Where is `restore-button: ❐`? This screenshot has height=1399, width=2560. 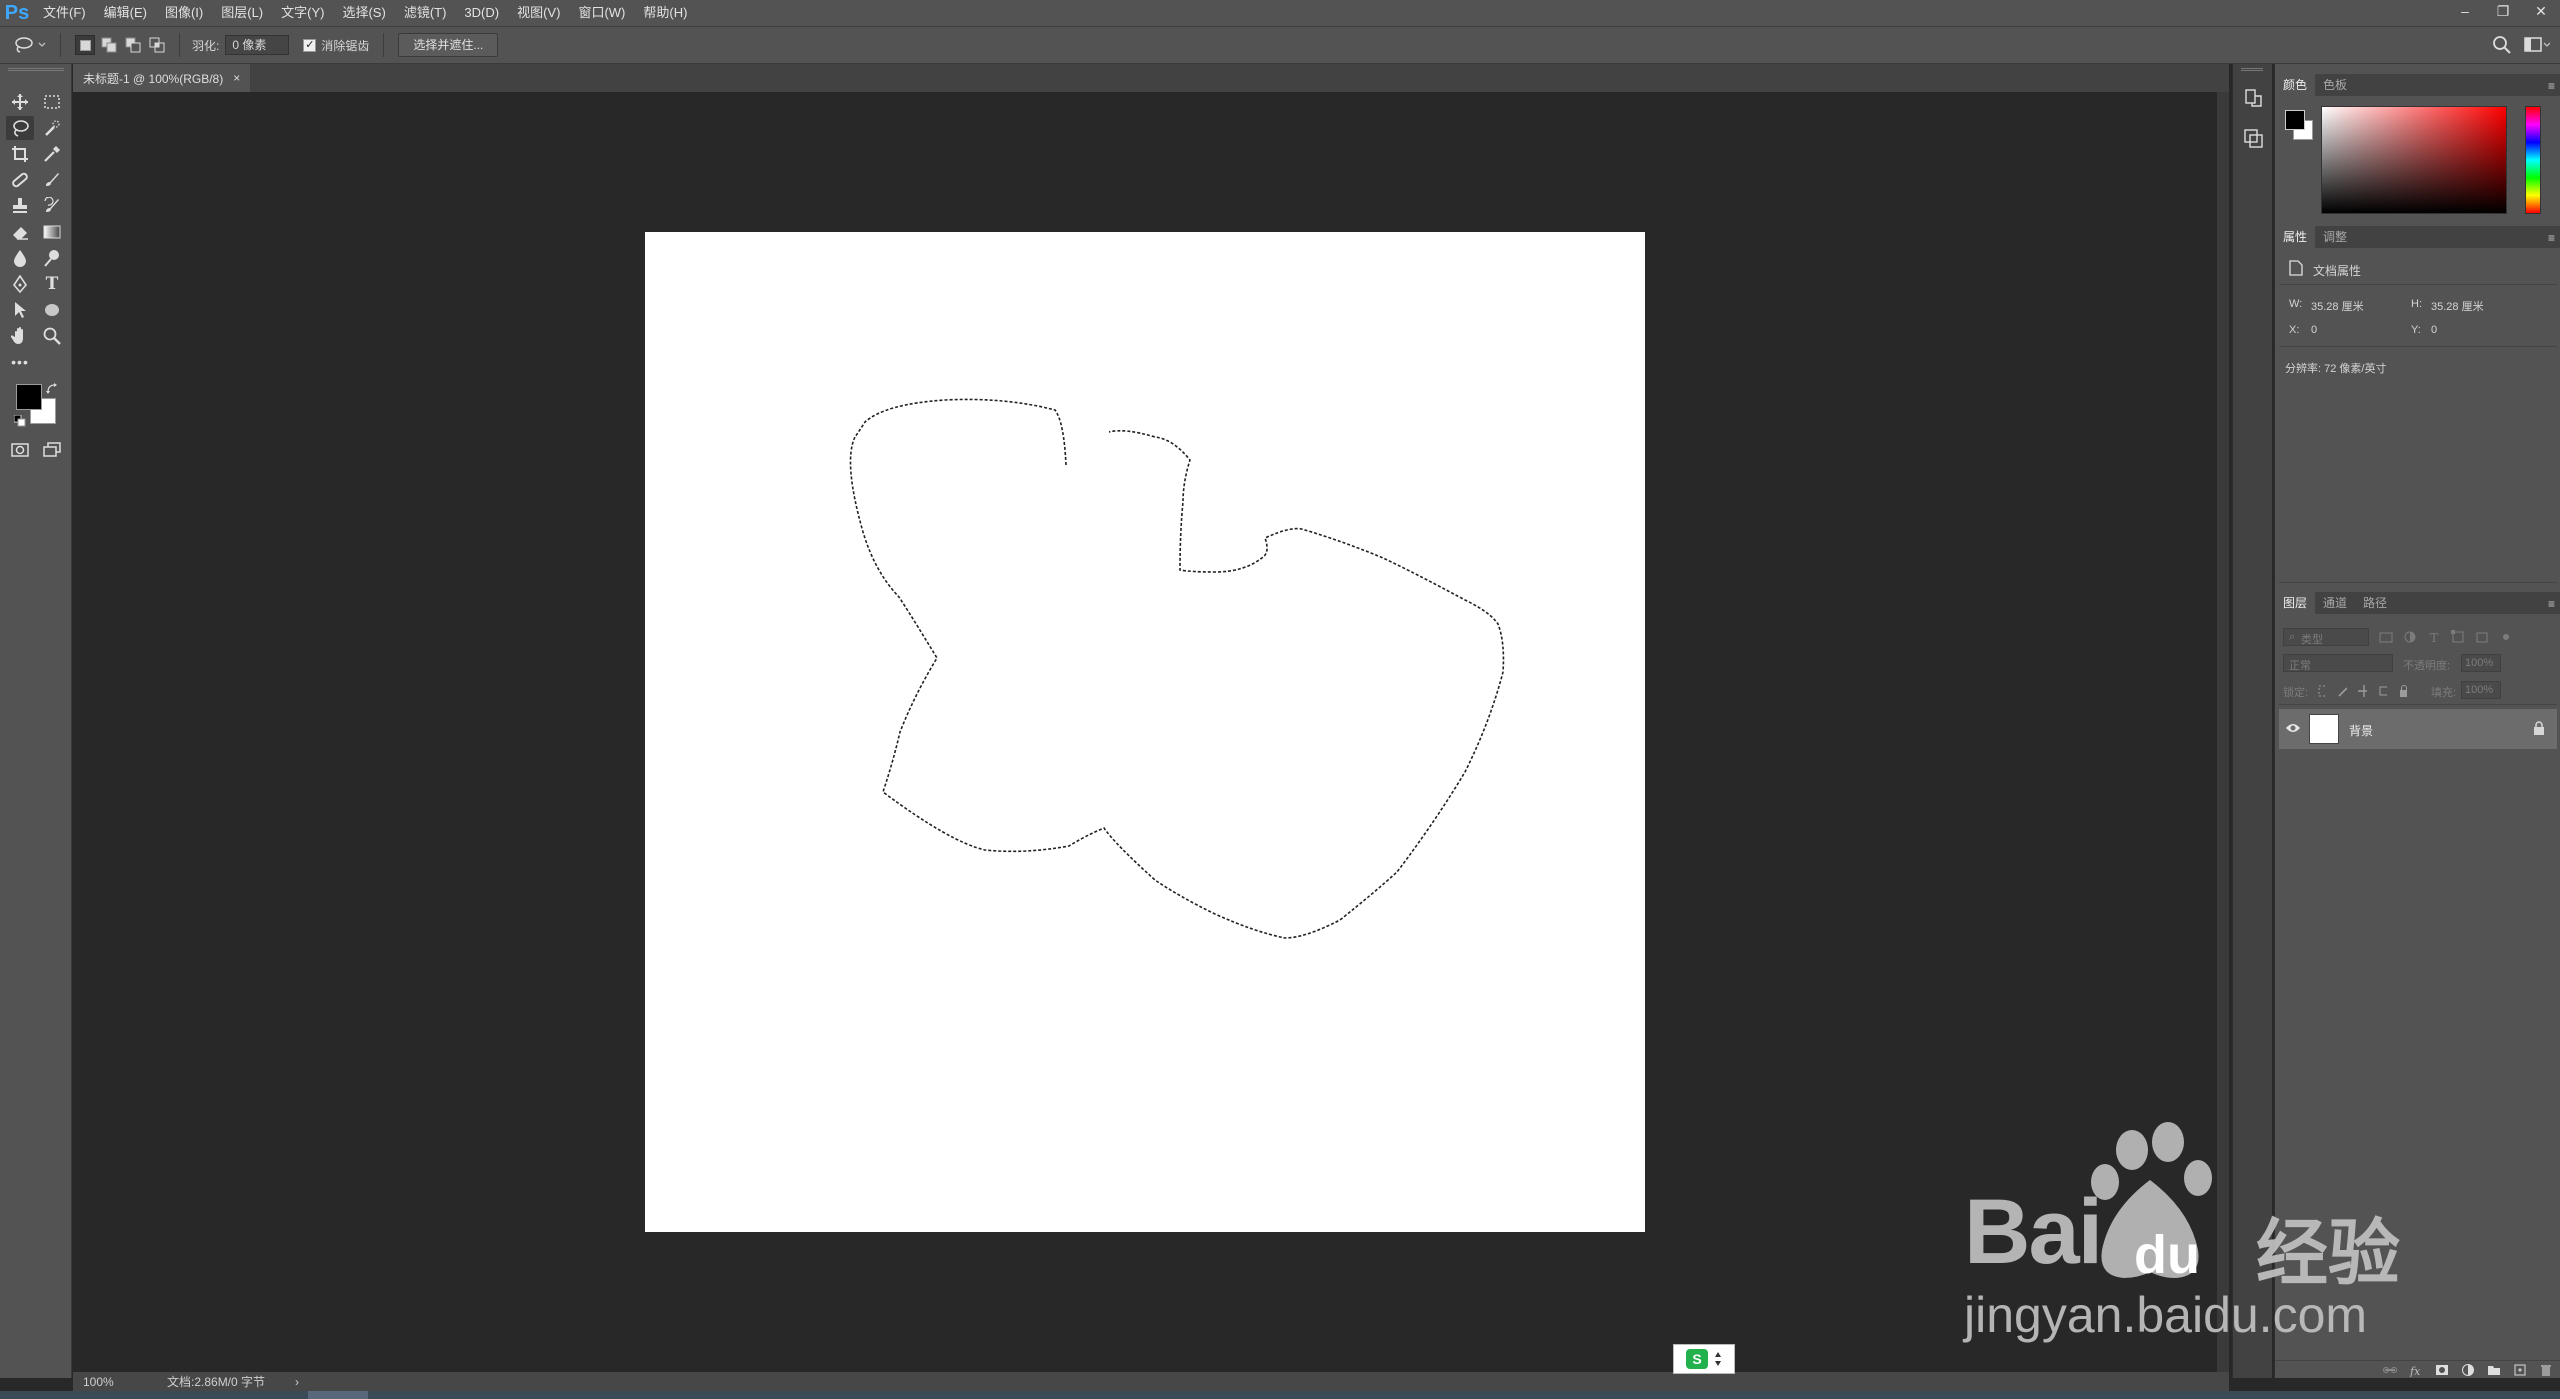
restore-button: ❐ is located at coordinates (2503, 11).